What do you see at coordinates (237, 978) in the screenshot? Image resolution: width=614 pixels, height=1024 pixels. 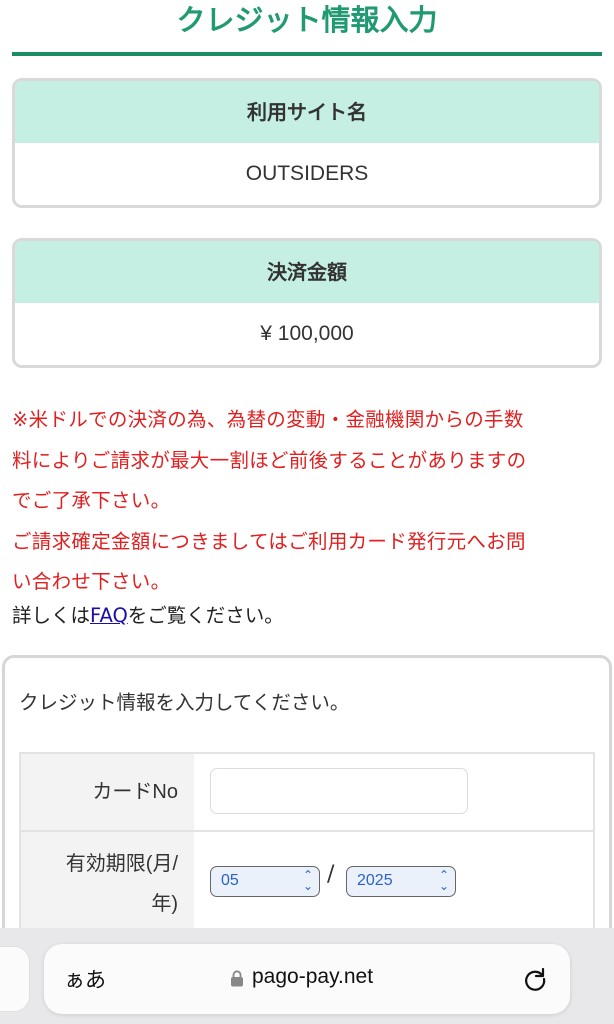 I see `lock-icon` at bounding box center [237, 978].